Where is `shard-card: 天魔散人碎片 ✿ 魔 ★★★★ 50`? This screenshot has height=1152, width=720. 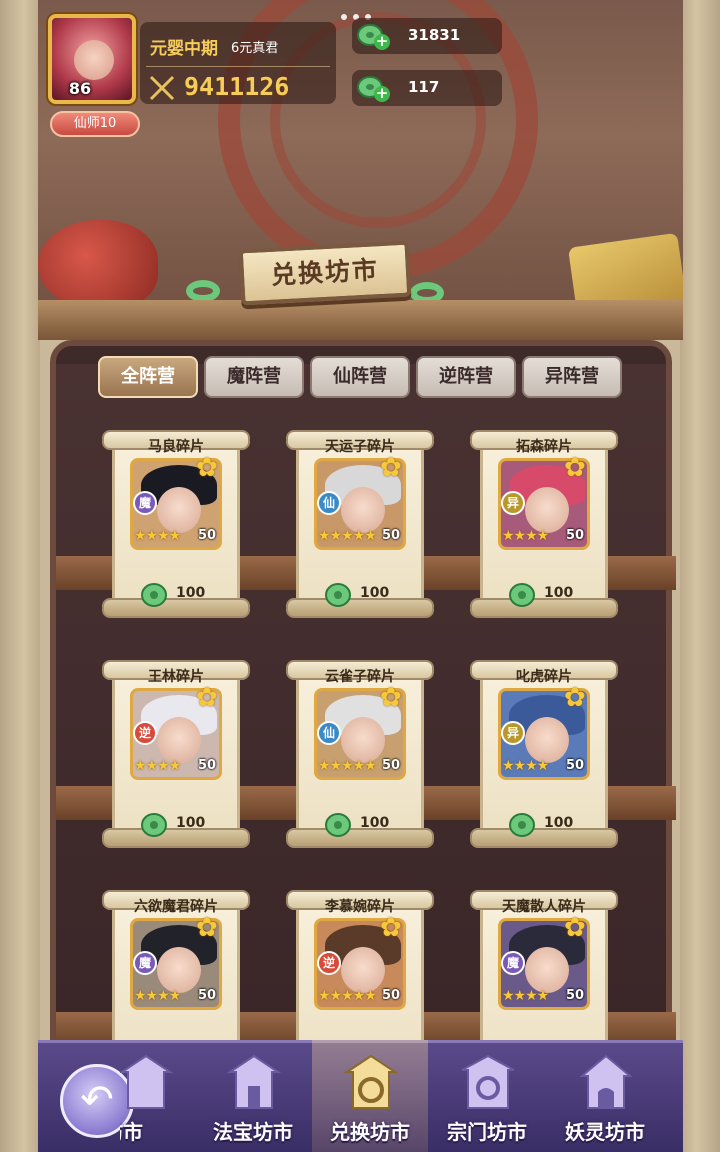
shard-card: 天魔散人碎片 ✿ 魔 ★★★★ 50 is located at coordinates (544, 965).